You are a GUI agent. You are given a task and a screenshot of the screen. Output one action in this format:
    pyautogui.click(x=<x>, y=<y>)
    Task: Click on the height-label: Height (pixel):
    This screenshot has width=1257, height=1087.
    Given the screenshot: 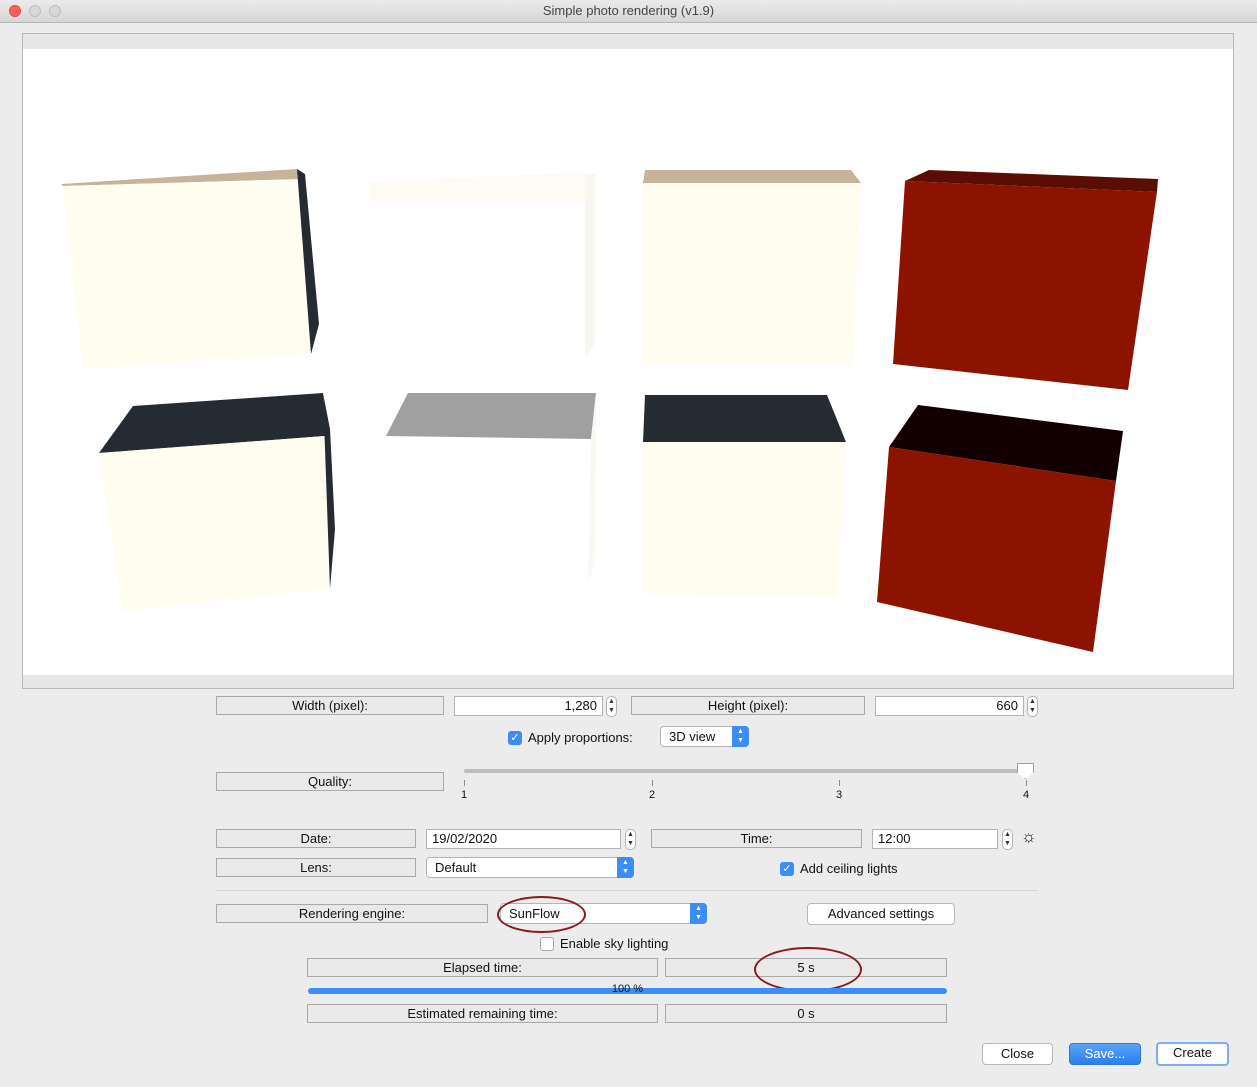 What is the action you would take?
    pyautogui.click(x=748, y=705)
    